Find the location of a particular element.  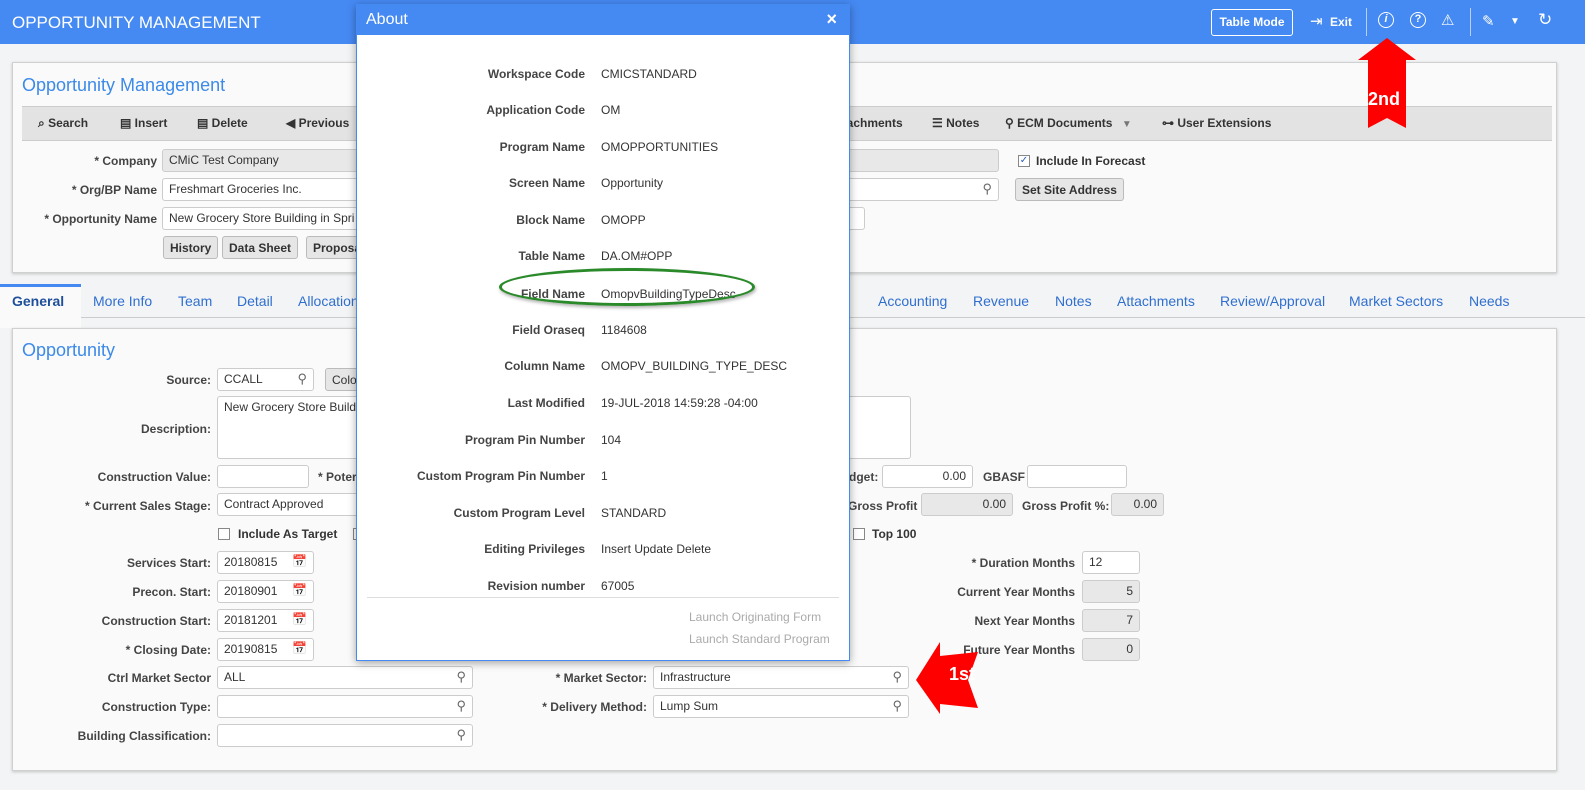

about-row-value: 104 is located at coordinates (611, 440).